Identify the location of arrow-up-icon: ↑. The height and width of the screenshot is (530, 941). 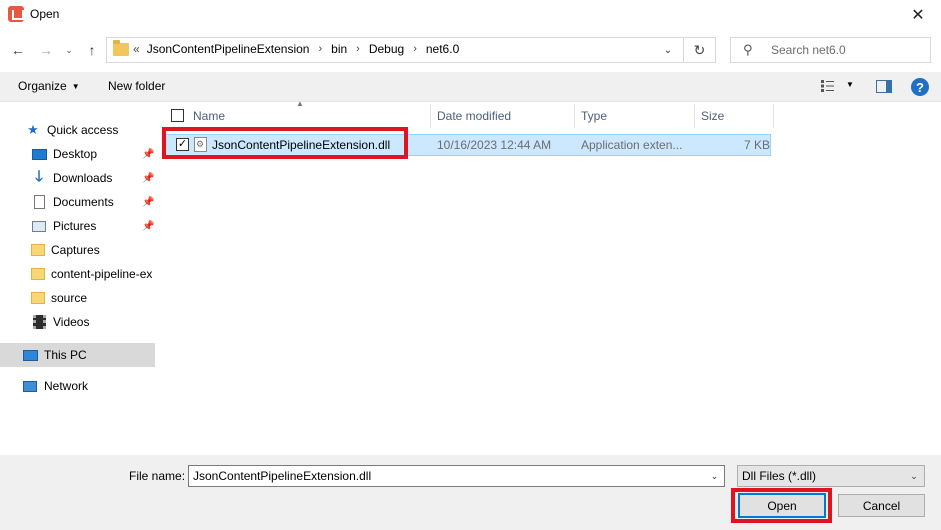
(92, 50).